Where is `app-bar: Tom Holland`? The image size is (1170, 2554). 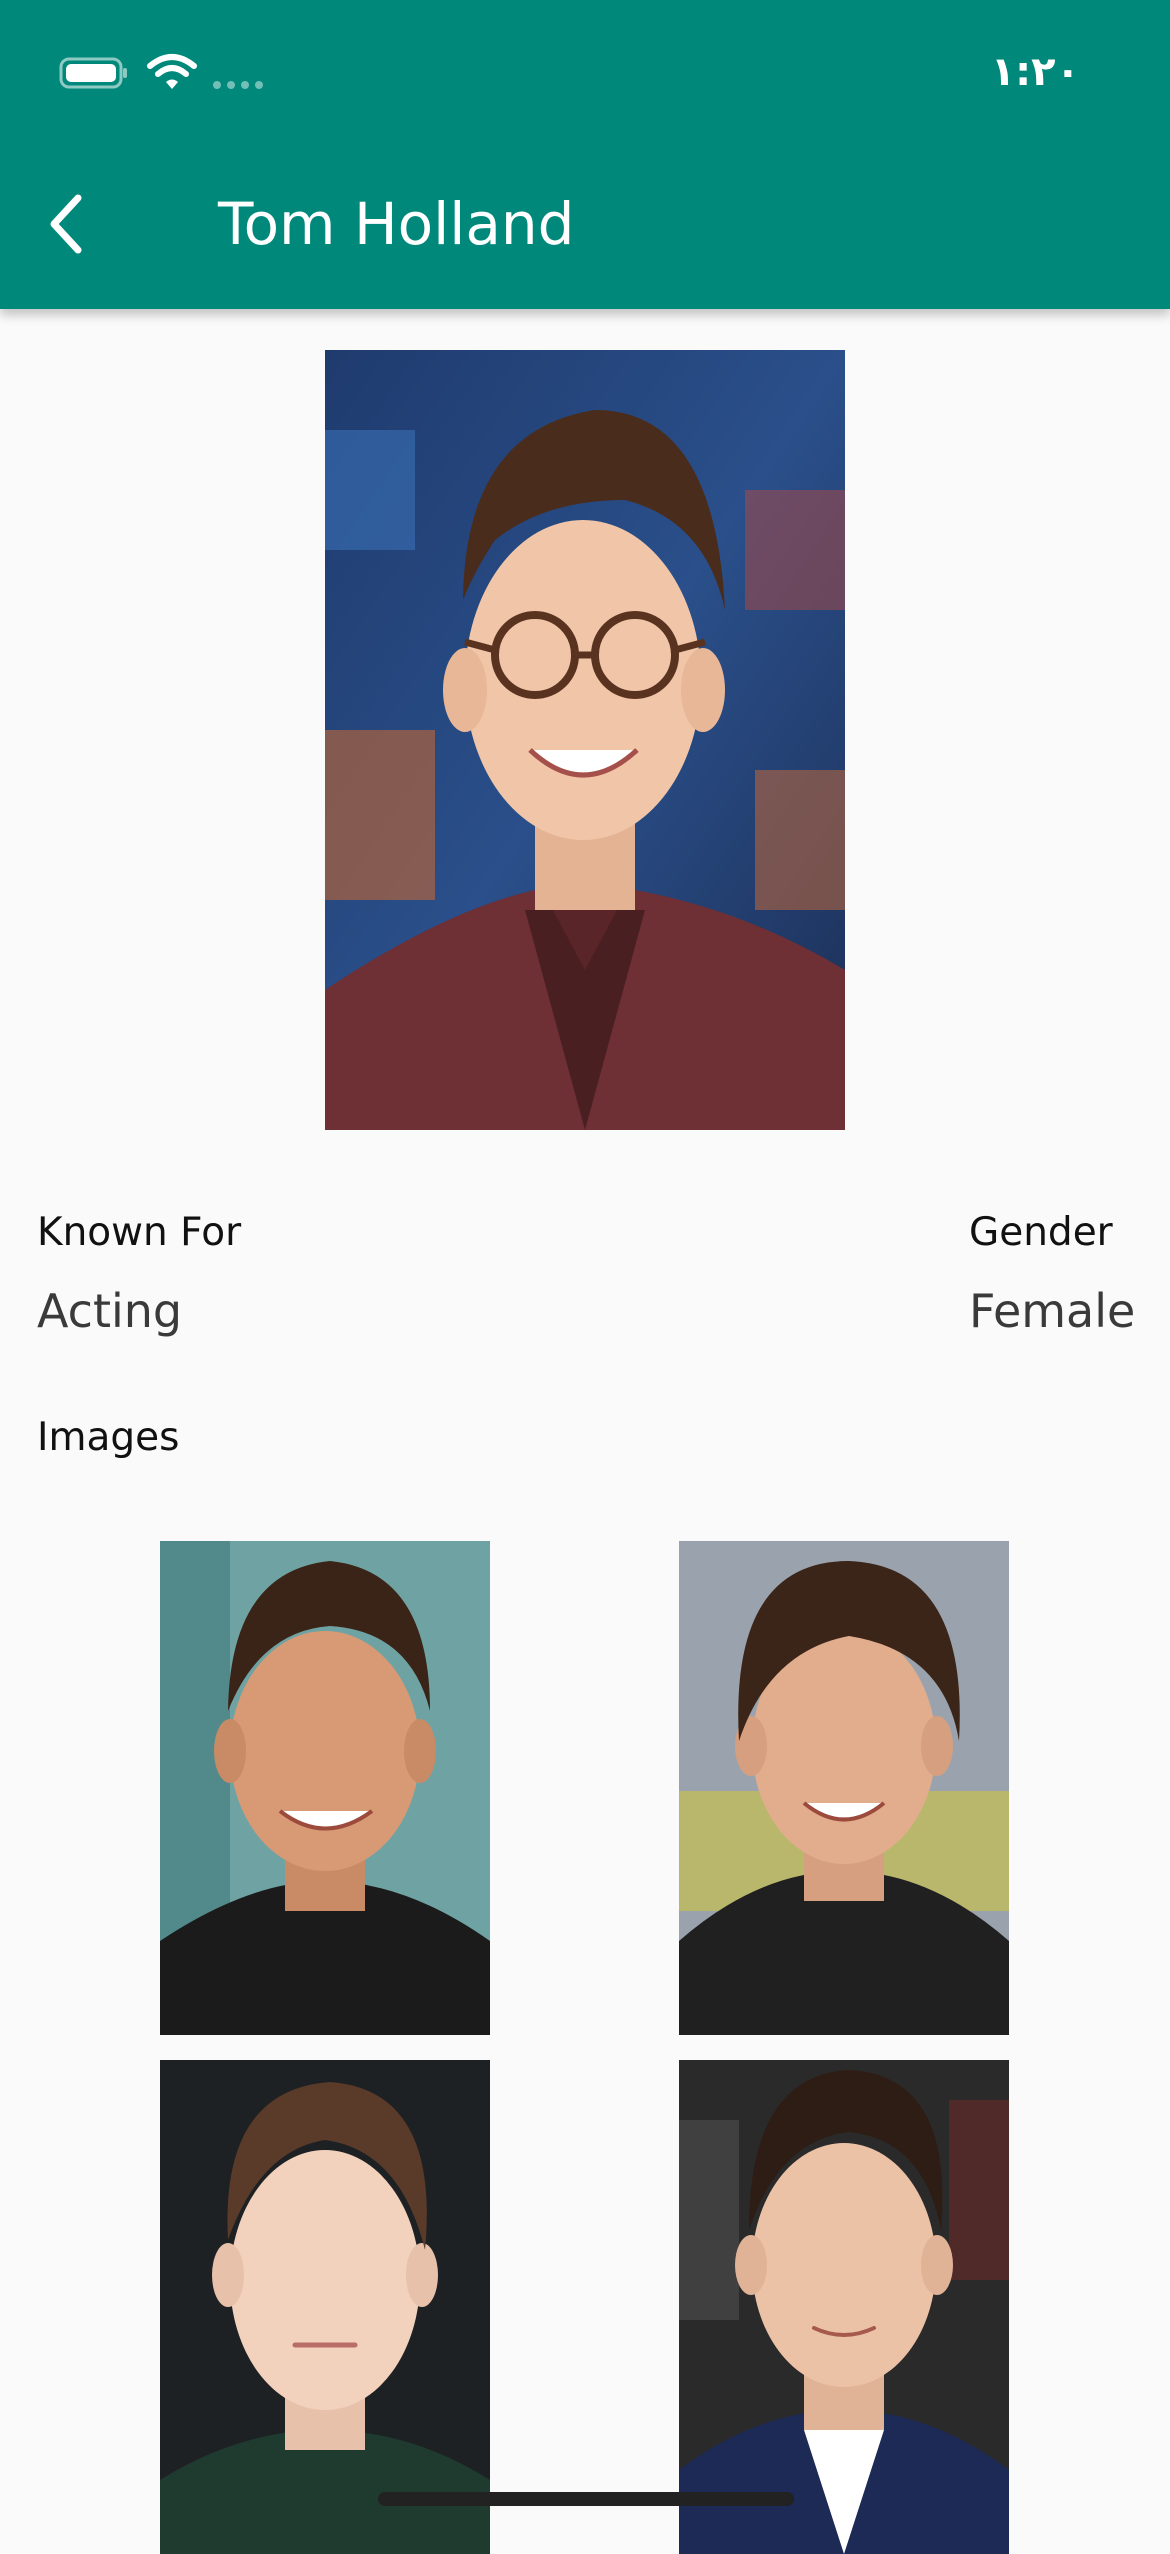 app-bar: Tom Holland is located at coordinates (585, 229).